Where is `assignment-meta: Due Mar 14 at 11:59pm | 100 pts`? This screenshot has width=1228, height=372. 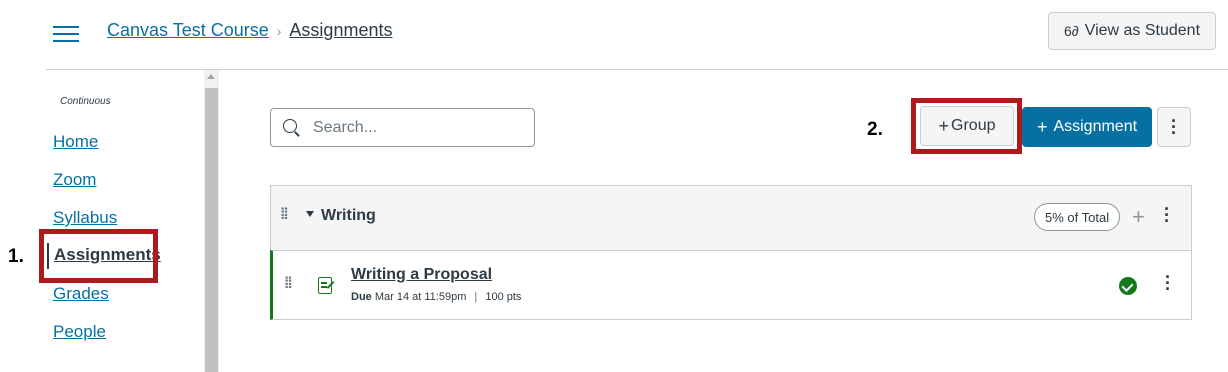 assignment-meta: Due Mar 14 at 11:59pm | 100 pts is located at coordinates (436, 297).